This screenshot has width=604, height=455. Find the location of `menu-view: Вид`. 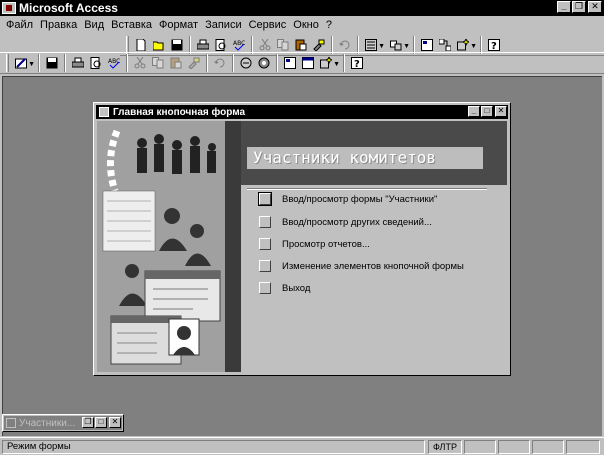

menu-view: Вид is located at coordinates (94, 25).